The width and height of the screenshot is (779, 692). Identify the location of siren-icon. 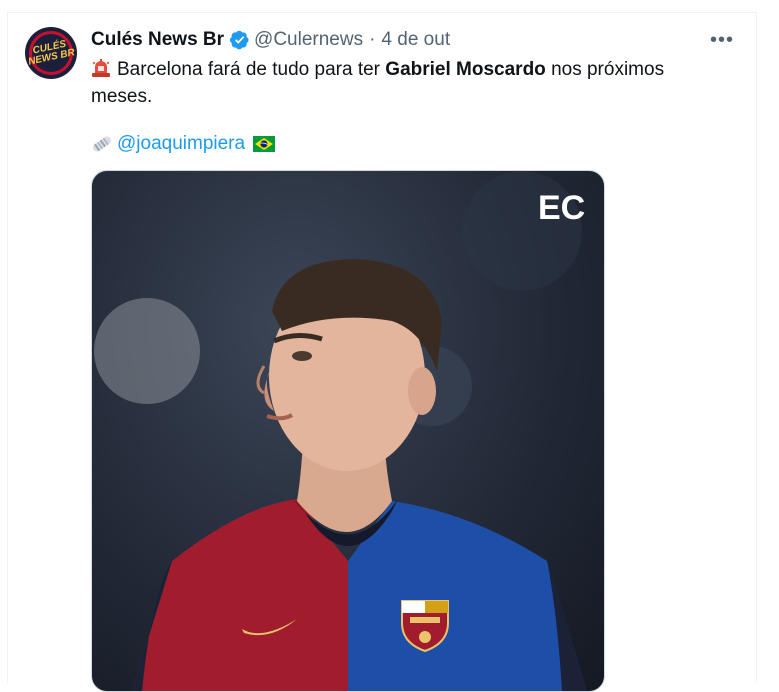
(101, 68).